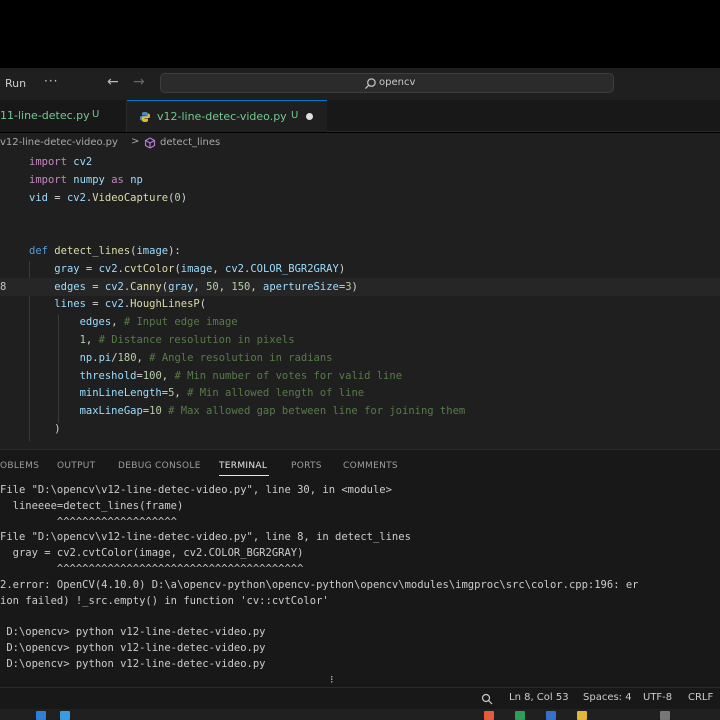 This screenshot has width=720, height=720. I want to click on symbol-method-icon, so click(150, 143).